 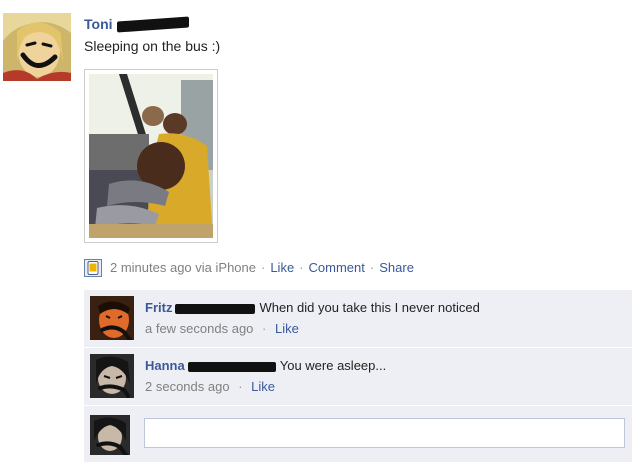 I want to click on comment-composer, so click(x=358, y=434).